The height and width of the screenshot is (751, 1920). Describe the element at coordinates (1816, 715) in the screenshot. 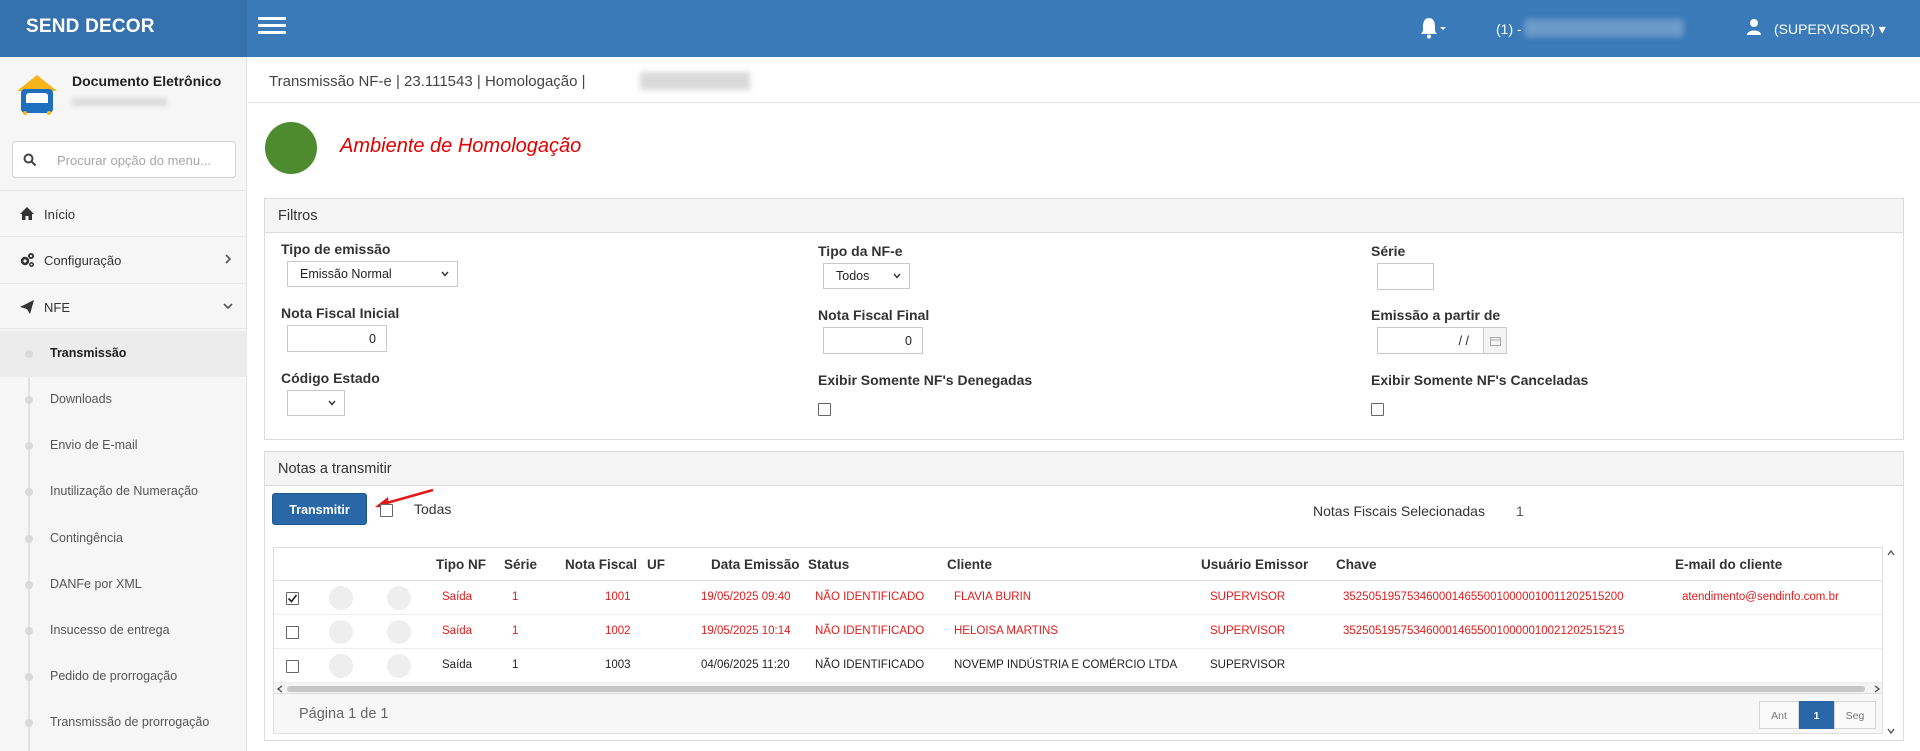

I see `page-1-button: 1` at that location.